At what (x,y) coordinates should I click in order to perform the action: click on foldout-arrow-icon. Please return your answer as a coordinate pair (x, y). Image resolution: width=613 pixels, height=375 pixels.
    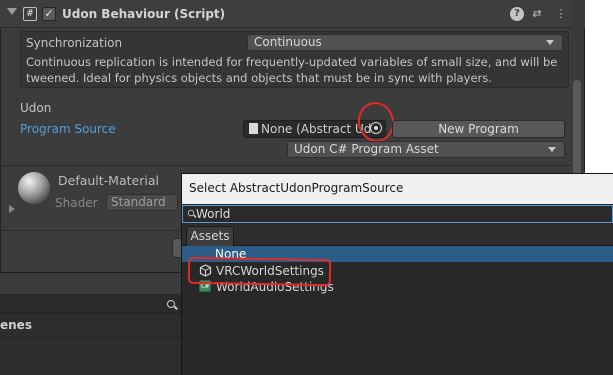
    Looking at the image, I should click on (12, 11).